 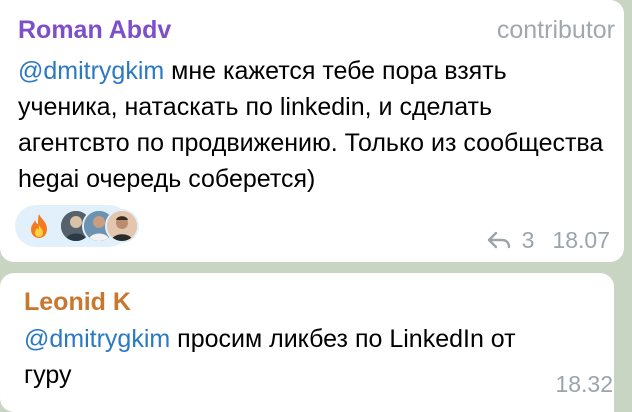 What do you see at coordinates (48, 375) in the screenshot?
I see `message-text-rest: гуру` at bounding box center [48, 375].